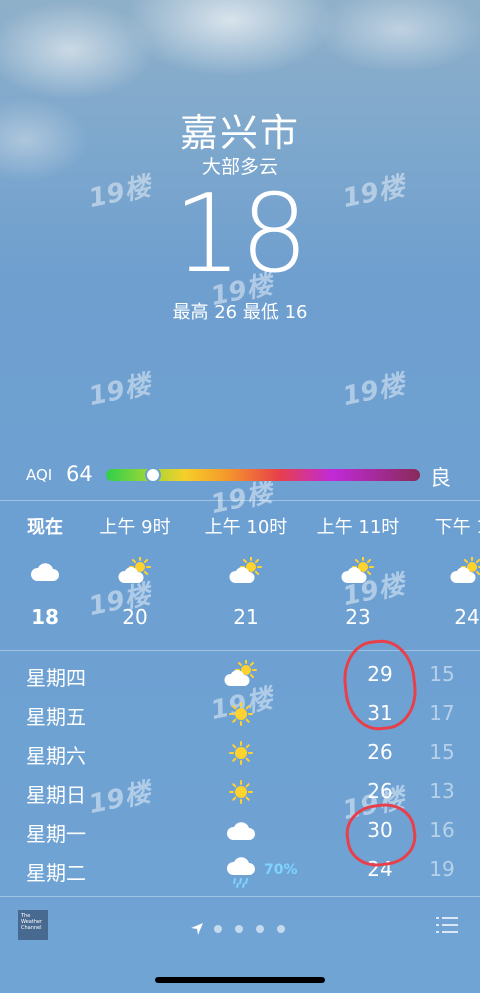  What do you see at coordinates (467, 617) in the screenshot?
I see `hourly-temp: 24` at bounding box center [467, 617].